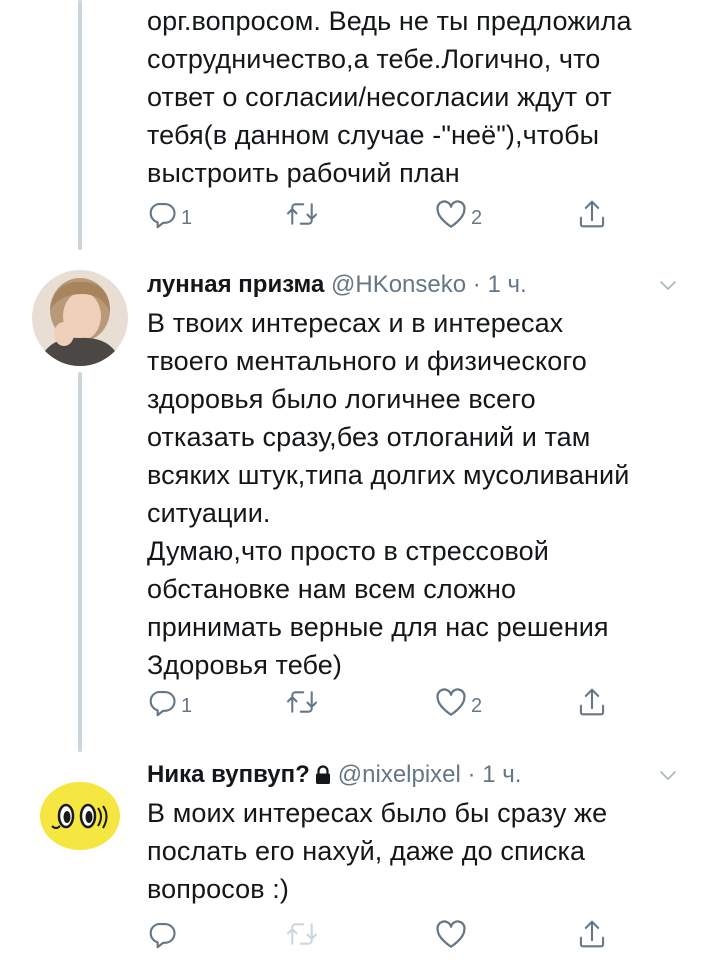 Image resolution: width=719 pixels, height=966 pixels. Describe the element at coordinates (228, 774) in the screenshot. I see `display-name: Ника вупвуп?` at that location.